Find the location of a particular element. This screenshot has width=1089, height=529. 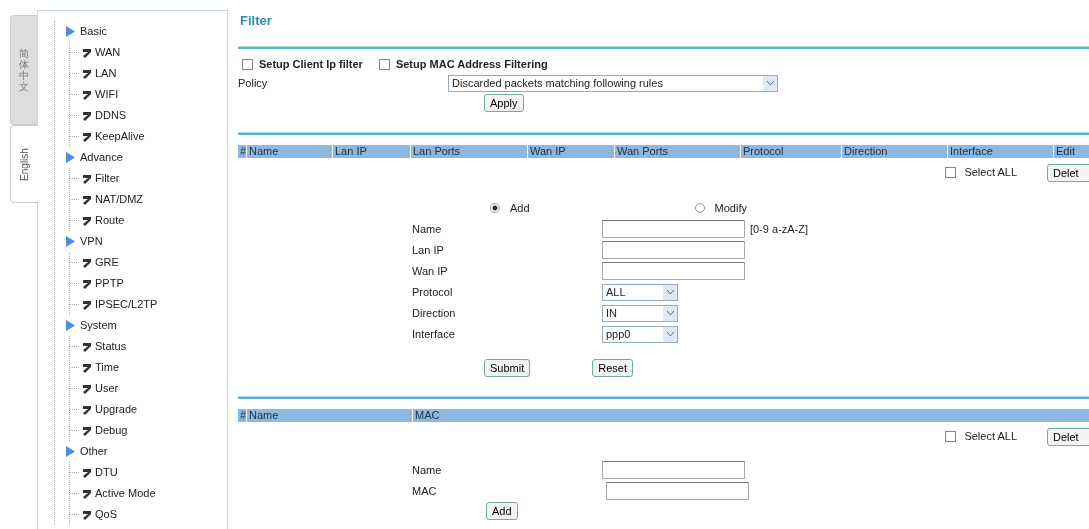

menu-item: Upgrade is located at coordinates (116, 409).